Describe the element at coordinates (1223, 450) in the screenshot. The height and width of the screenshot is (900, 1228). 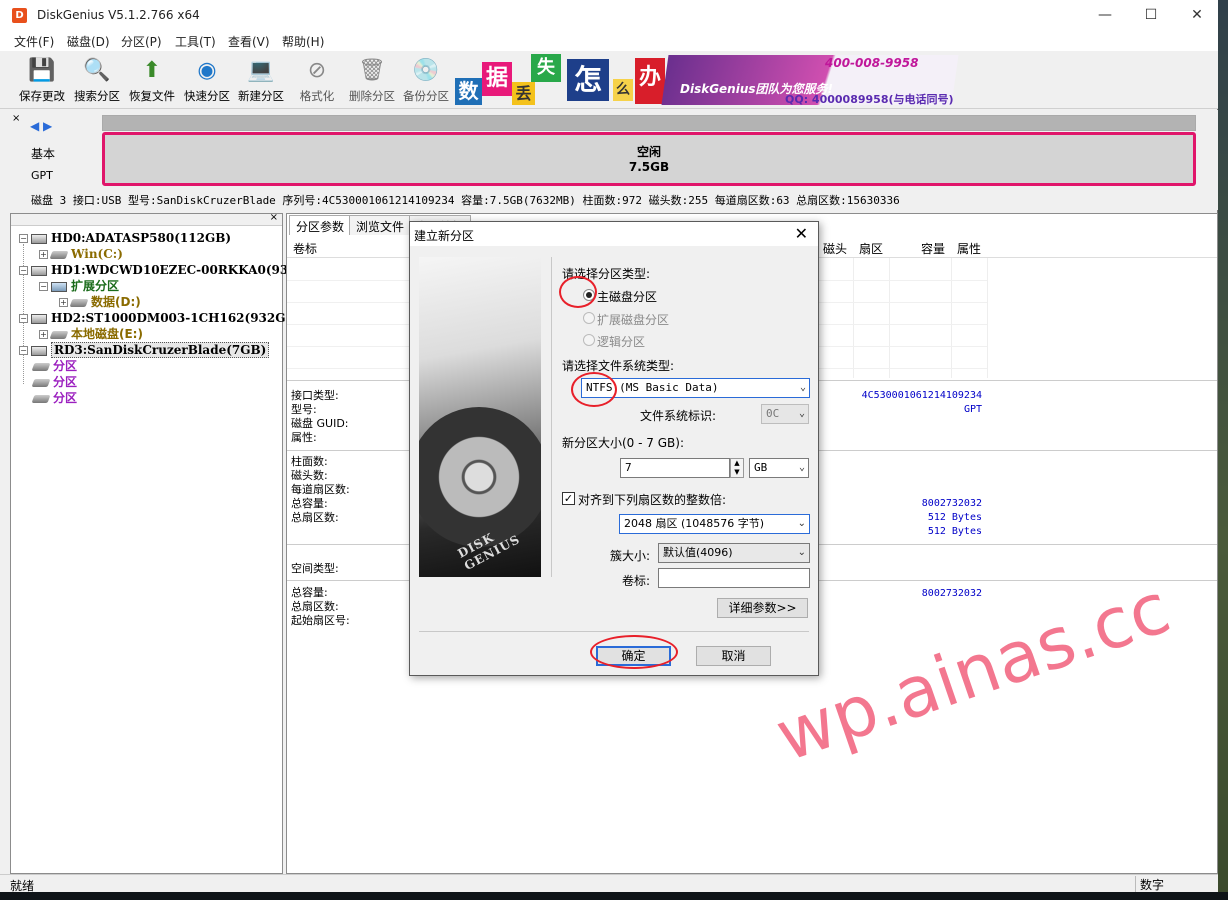
I see `desktop-background` at that location.